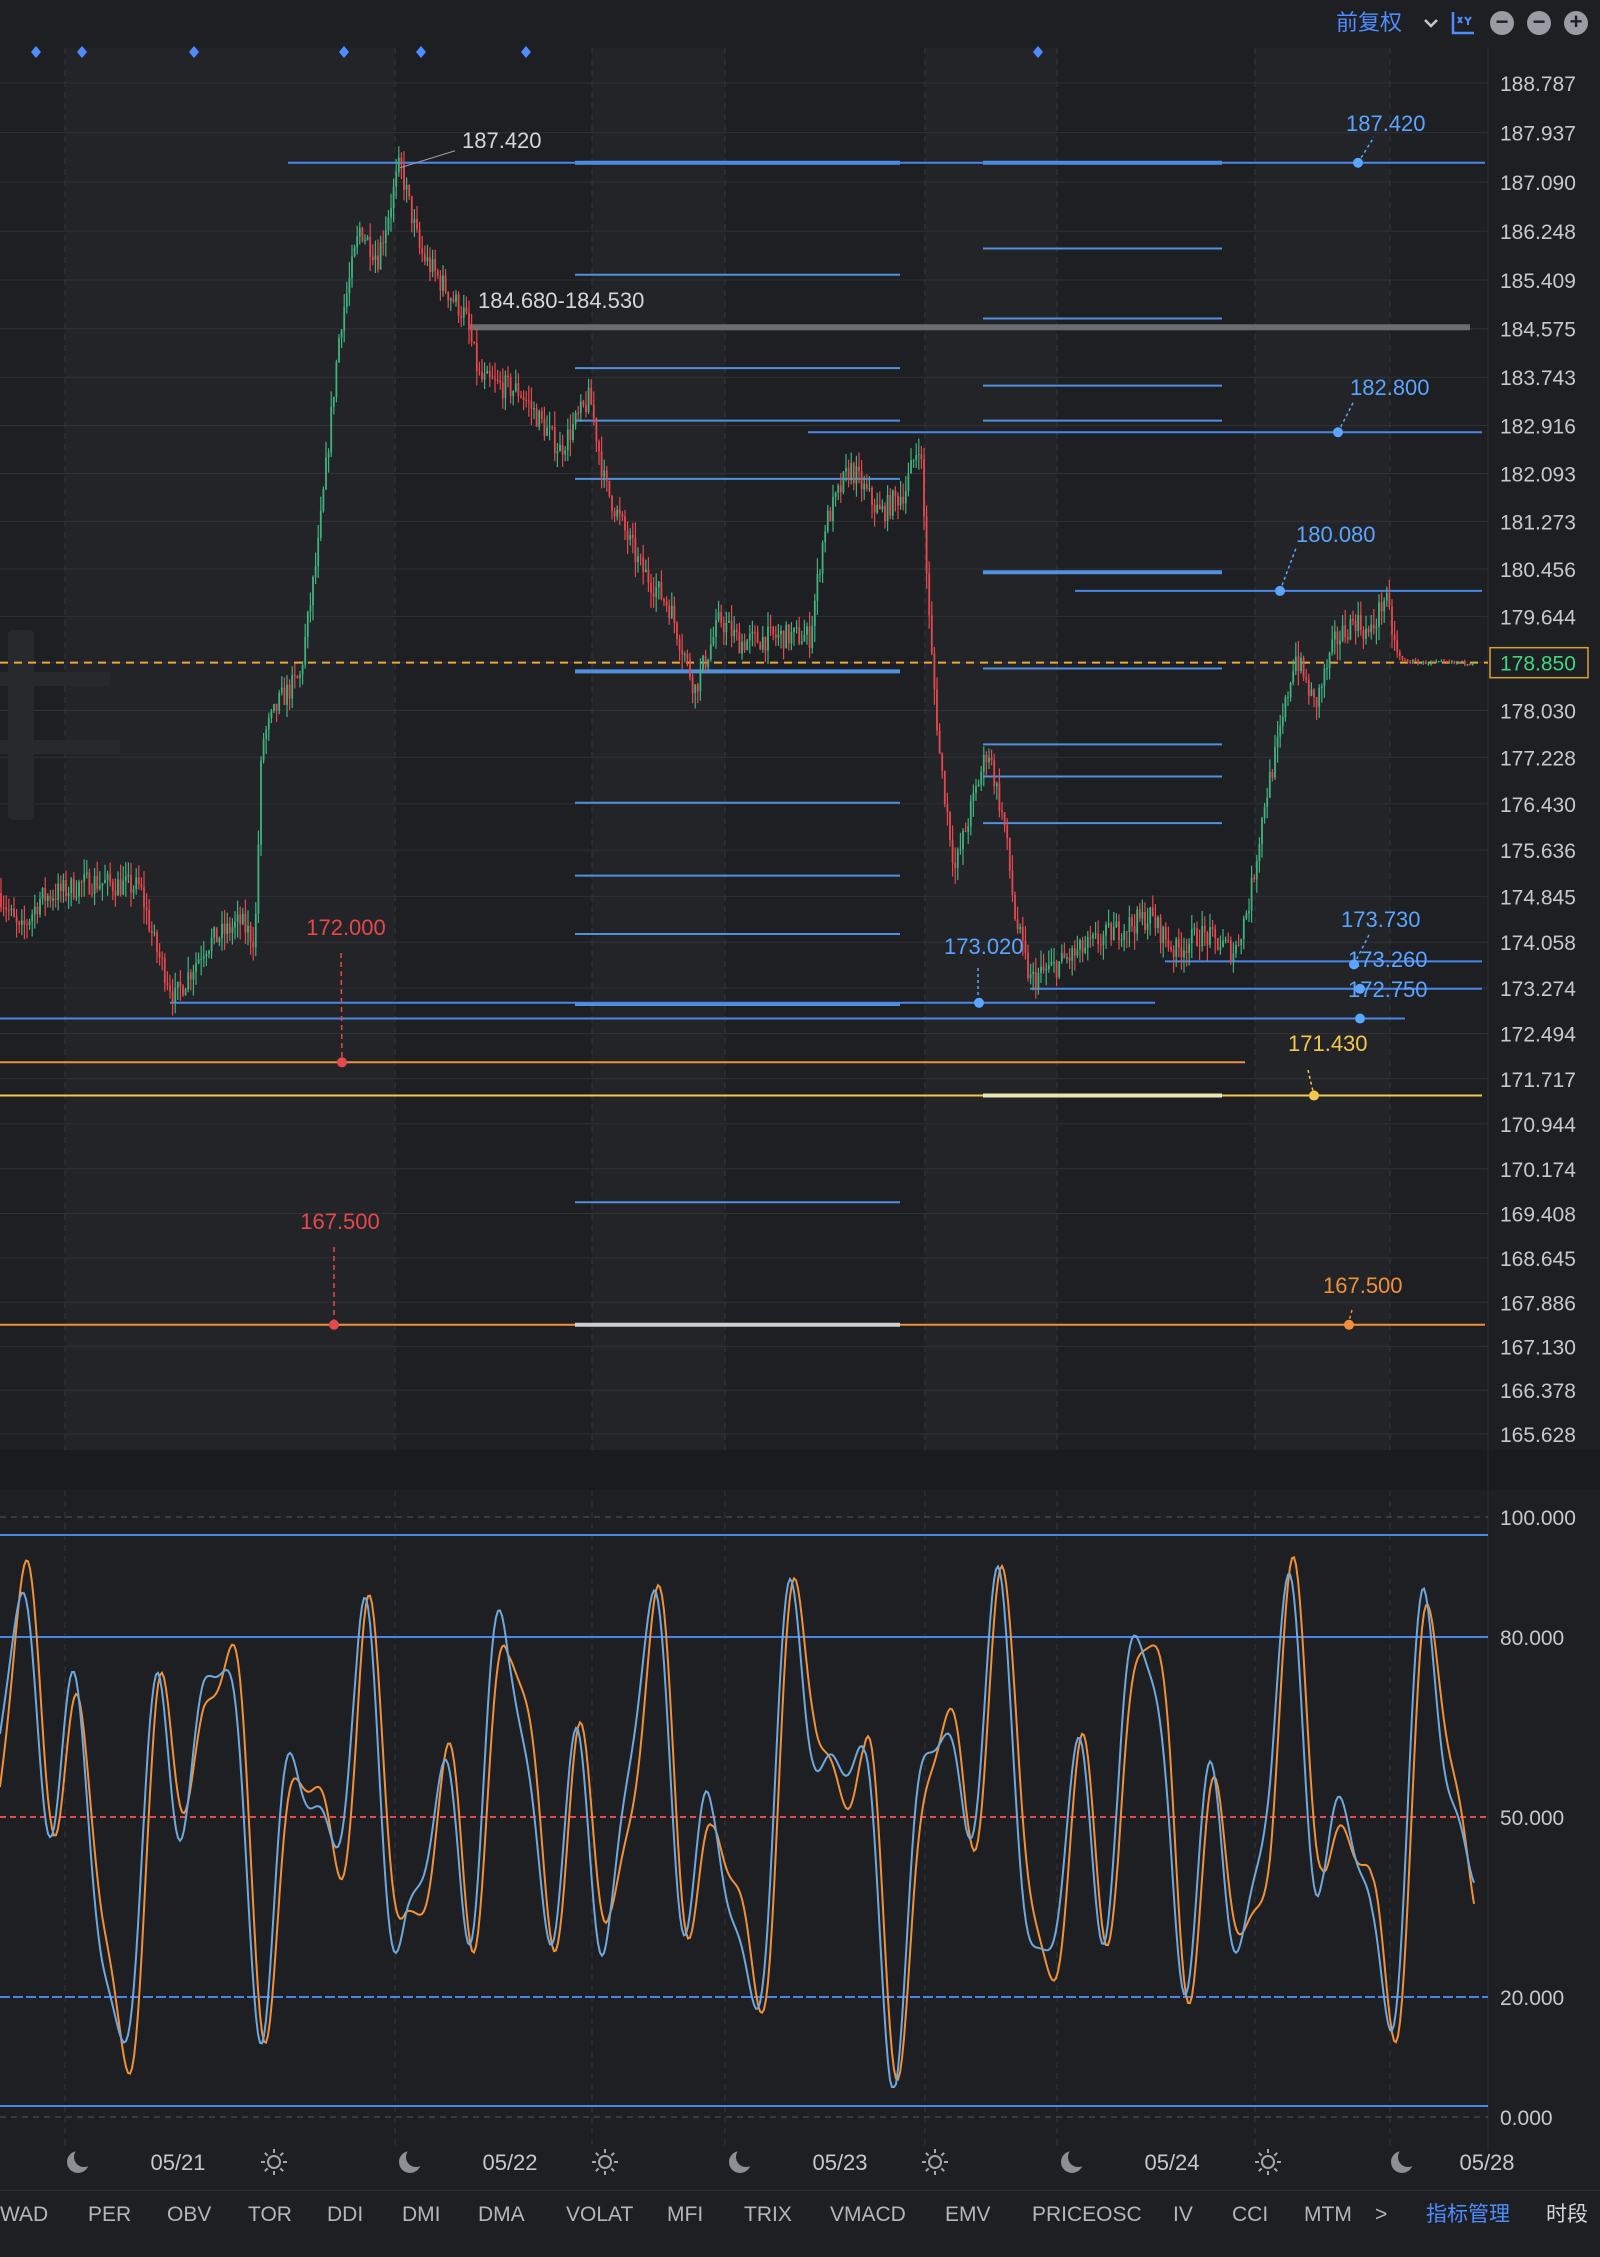 The image size is (1600, 2257). I want to click on last-price-label: 178.850, so click(1538, 664).